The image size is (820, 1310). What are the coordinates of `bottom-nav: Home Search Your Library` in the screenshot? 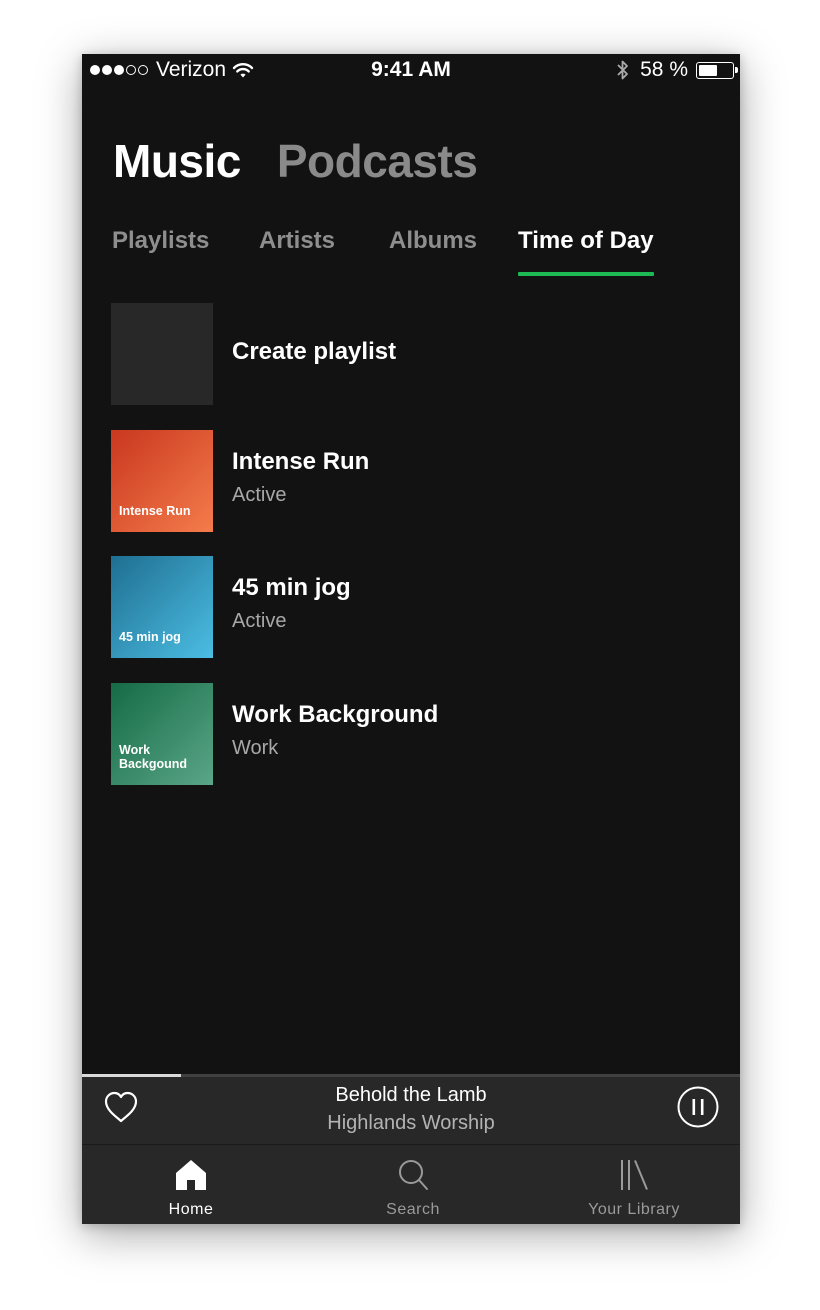 It's located at (411, 1184).